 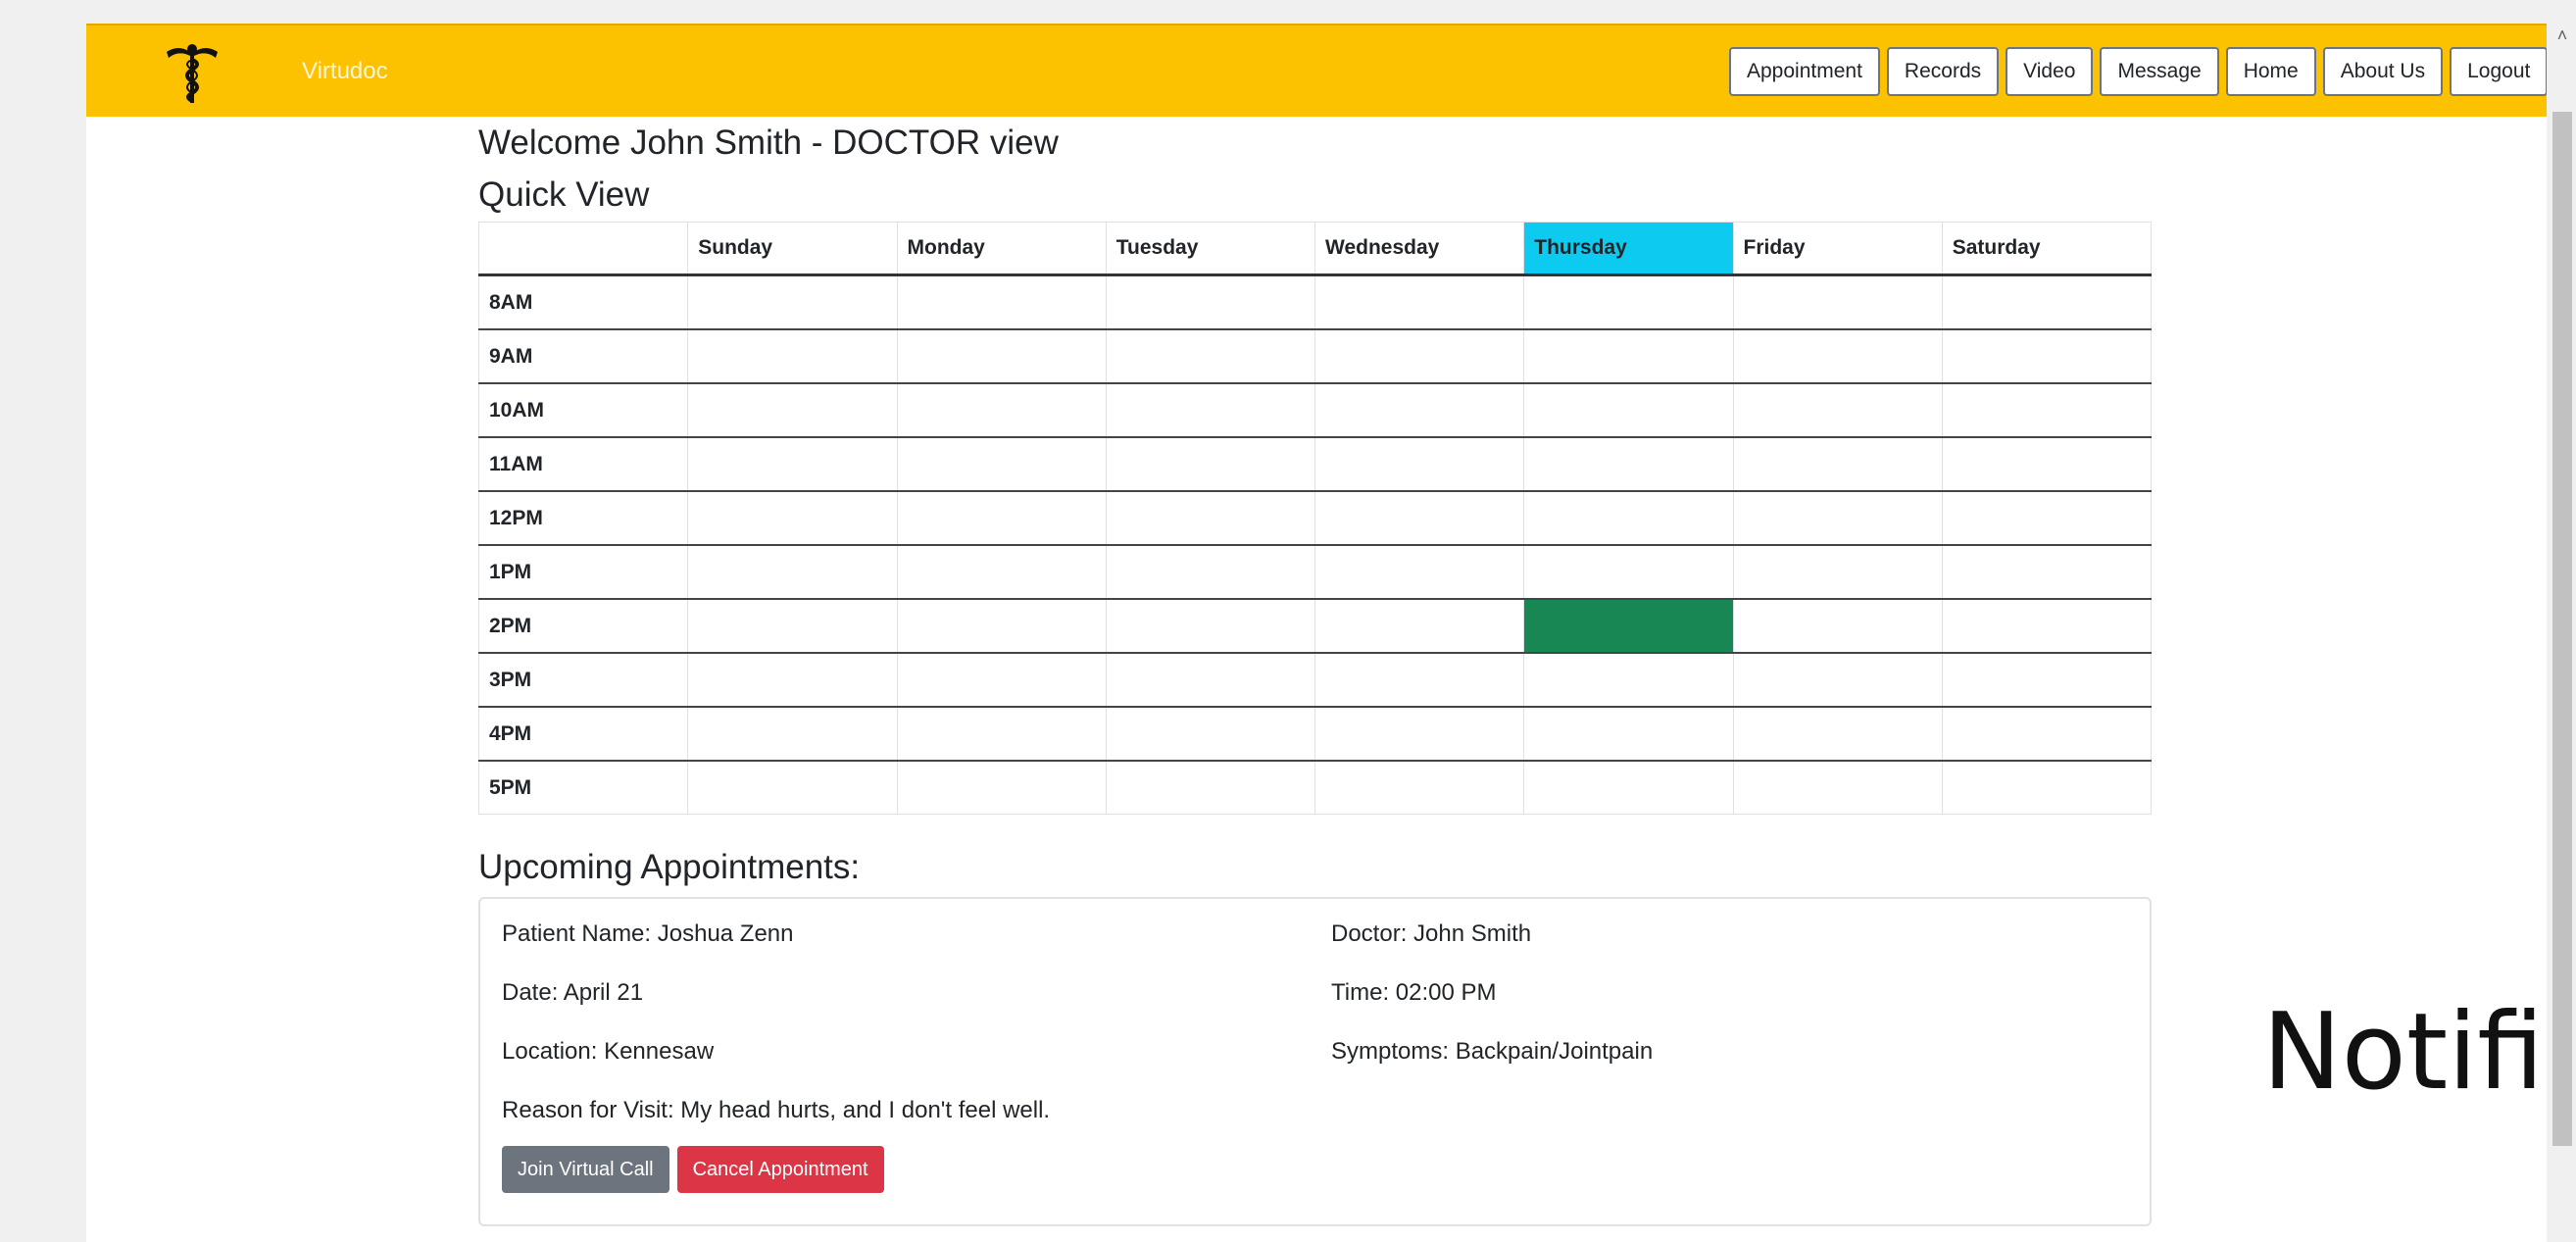 What do you see at coordinates (583, 680) in the screenshot?
I see `time-slot-label: 3PM` at bounding box center [583, 680].